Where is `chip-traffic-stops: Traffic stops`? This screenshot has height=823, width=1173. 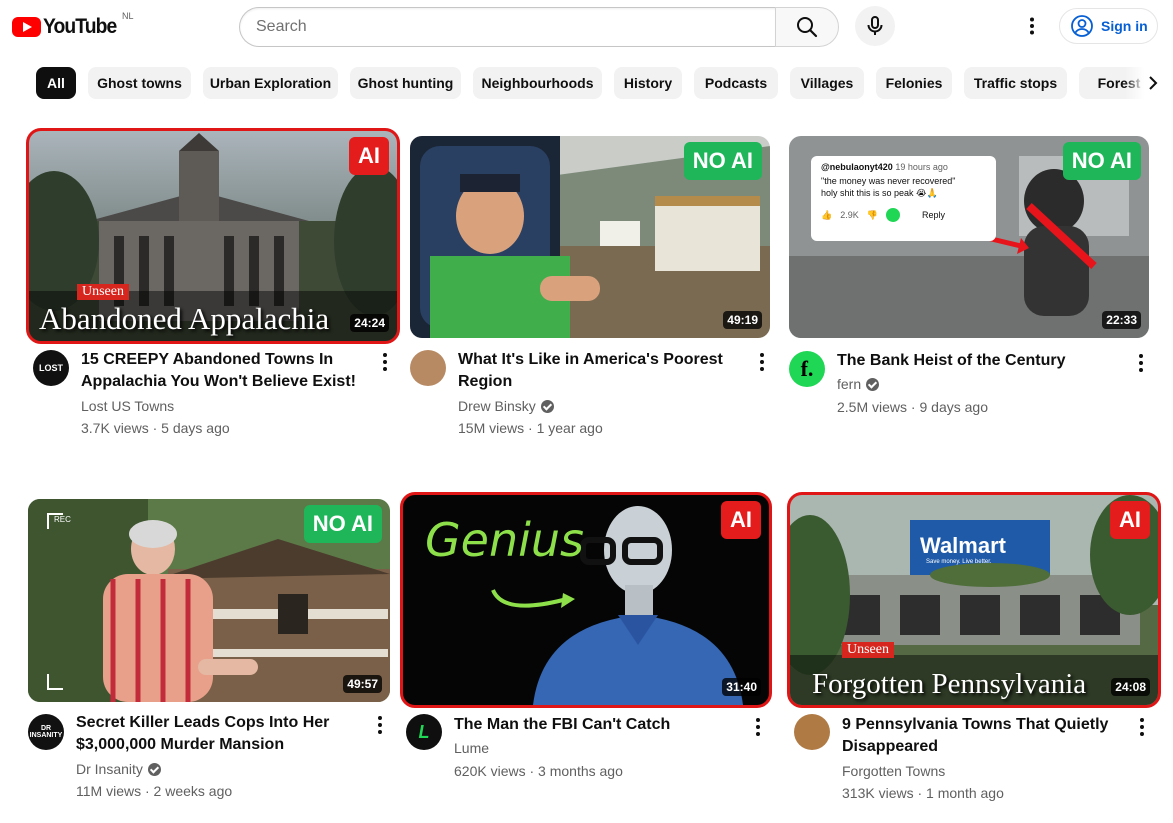
chip-traffic-stops: Traffic stops is located at coordinates (1015, 83).